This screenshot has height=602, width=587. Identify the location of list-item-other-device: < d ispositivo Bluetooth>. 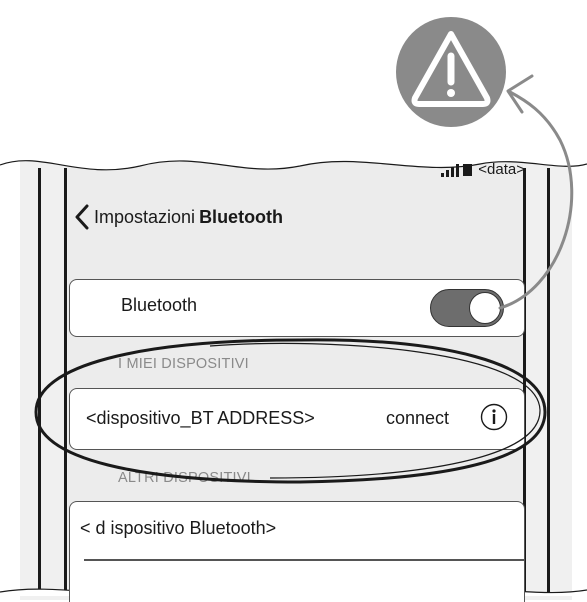
(297, 551).